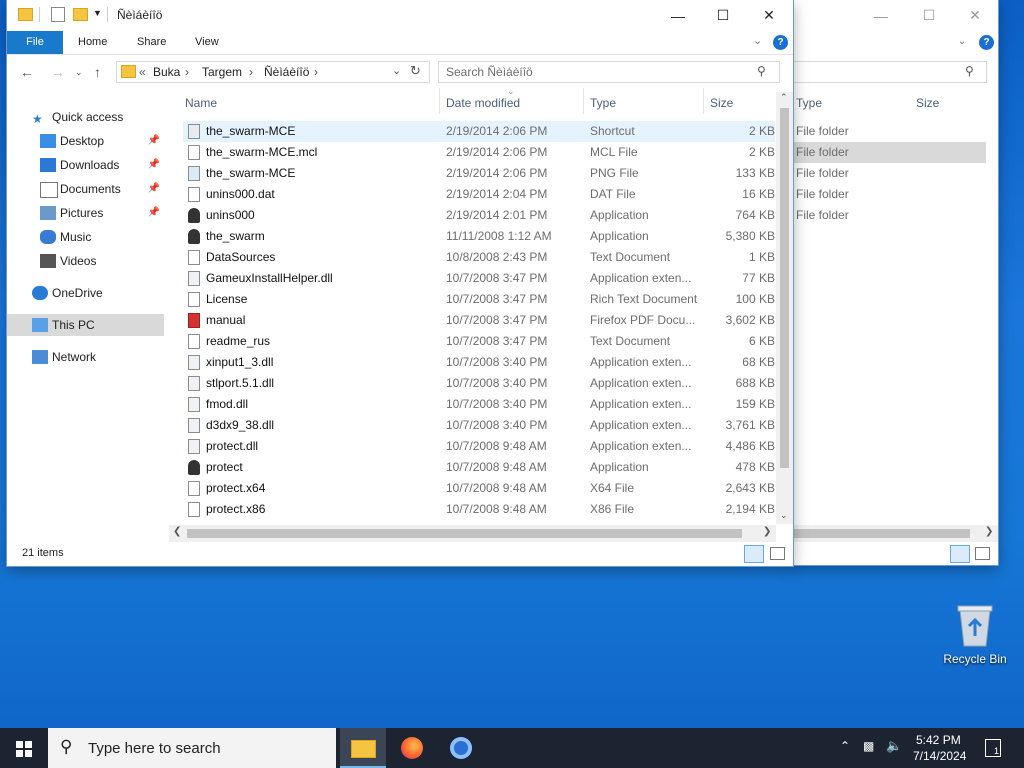  Describe the element at coordinates (97, 72) in the screenshot. I see `up-arrow-icon: ↑` at that location.